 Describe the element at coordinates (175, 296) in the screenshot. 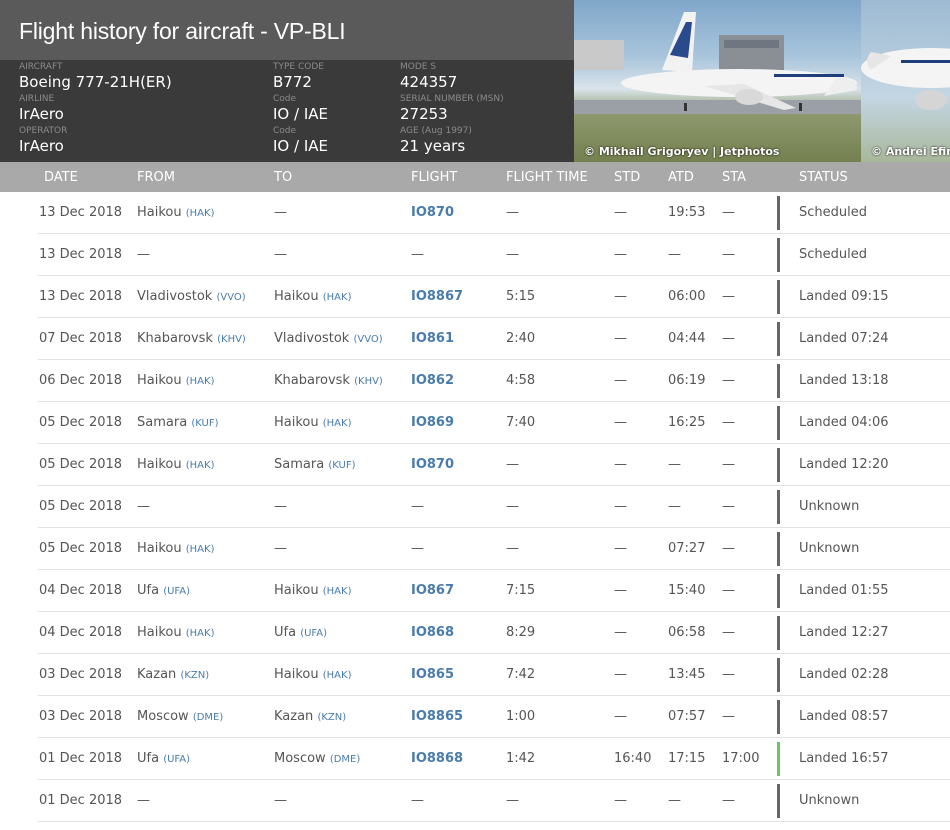

I see `row-from-city: Vladivostok` at that location.